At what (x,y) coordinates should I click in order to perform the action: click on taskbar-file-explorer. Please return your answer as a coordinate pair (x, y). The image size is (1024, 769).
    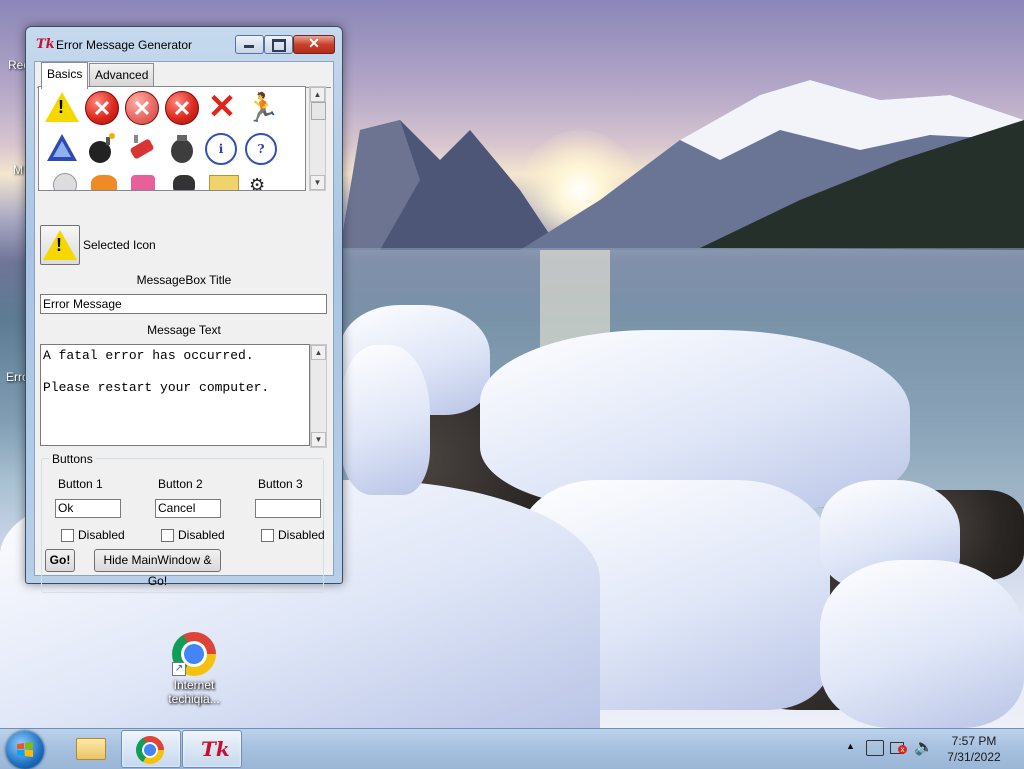
    Looking at the image, I should click on (89, 748).